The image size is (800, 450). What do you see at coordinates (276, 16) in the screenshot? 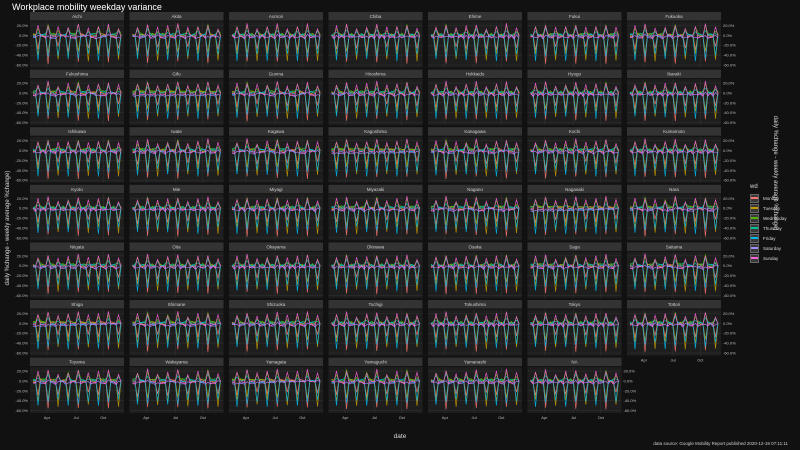
I see `facet-strip-label: Aomori` at bounding box center [276, 16].